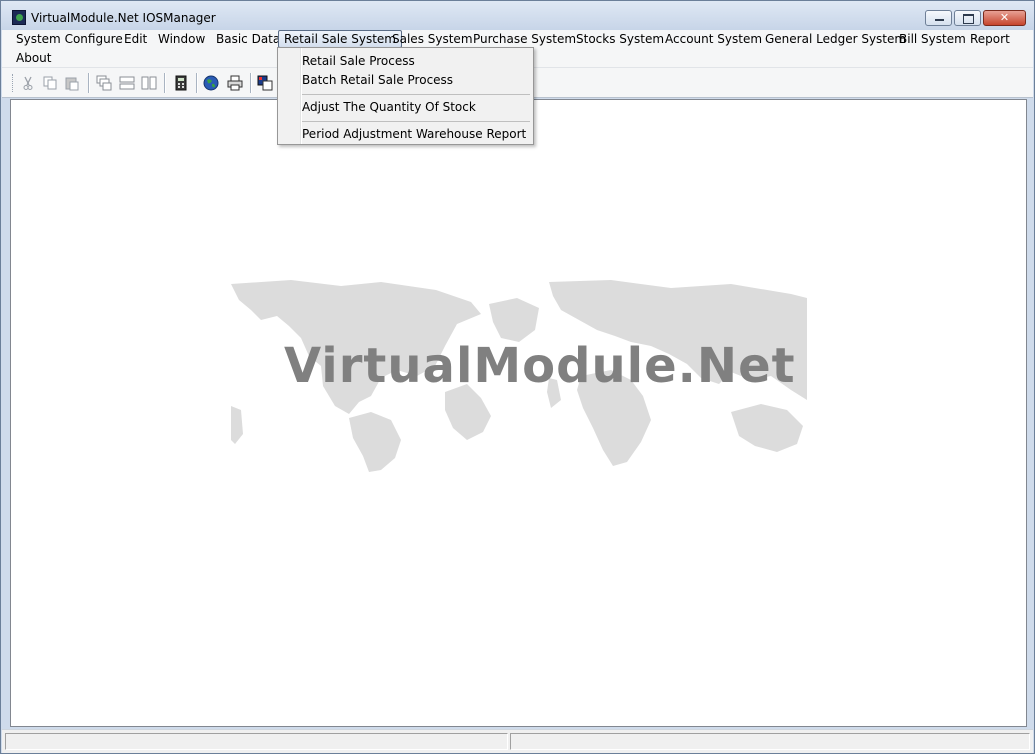 The height and width of the screenshot is (754, 1035). I want to click on menu-item-adjust-quantity-of-stock: Adjust The Quantity Of Stock, so click(389, 107).